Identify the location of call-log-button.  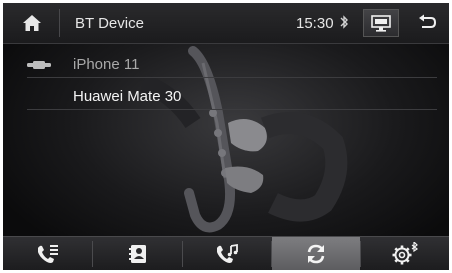
(47, 253).